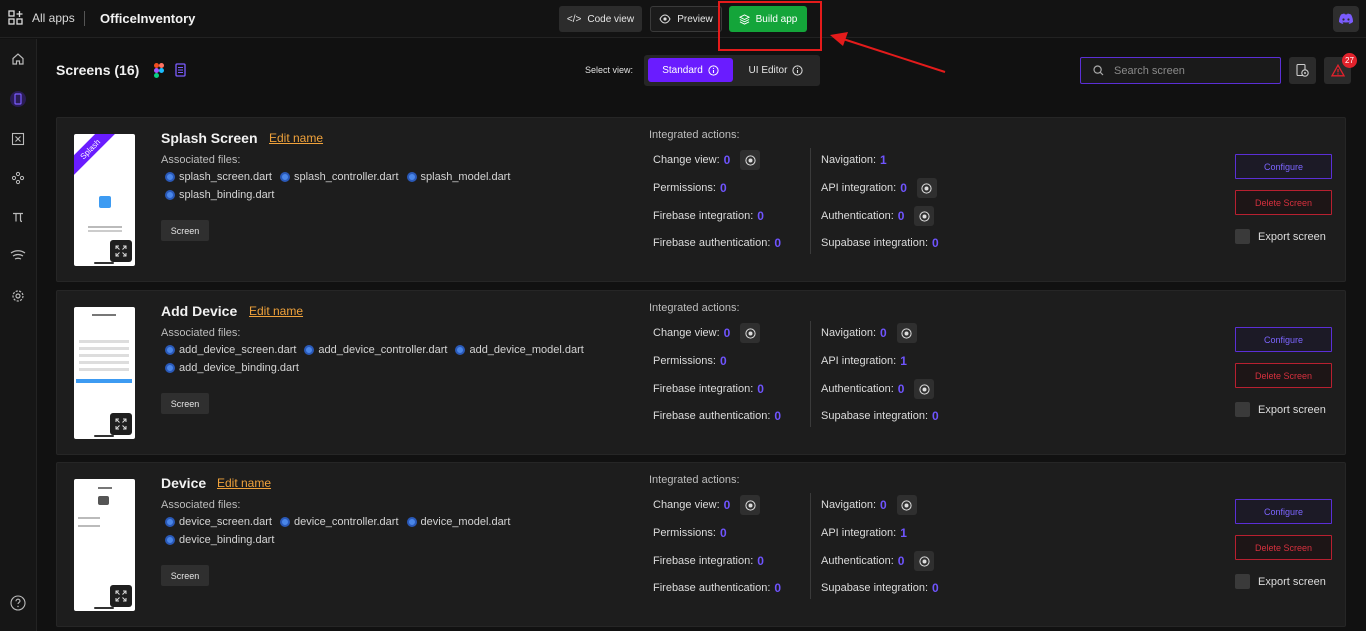  Describe the element at coordinates (18, 335) in the screenshot. I see `sidebar` at that location.